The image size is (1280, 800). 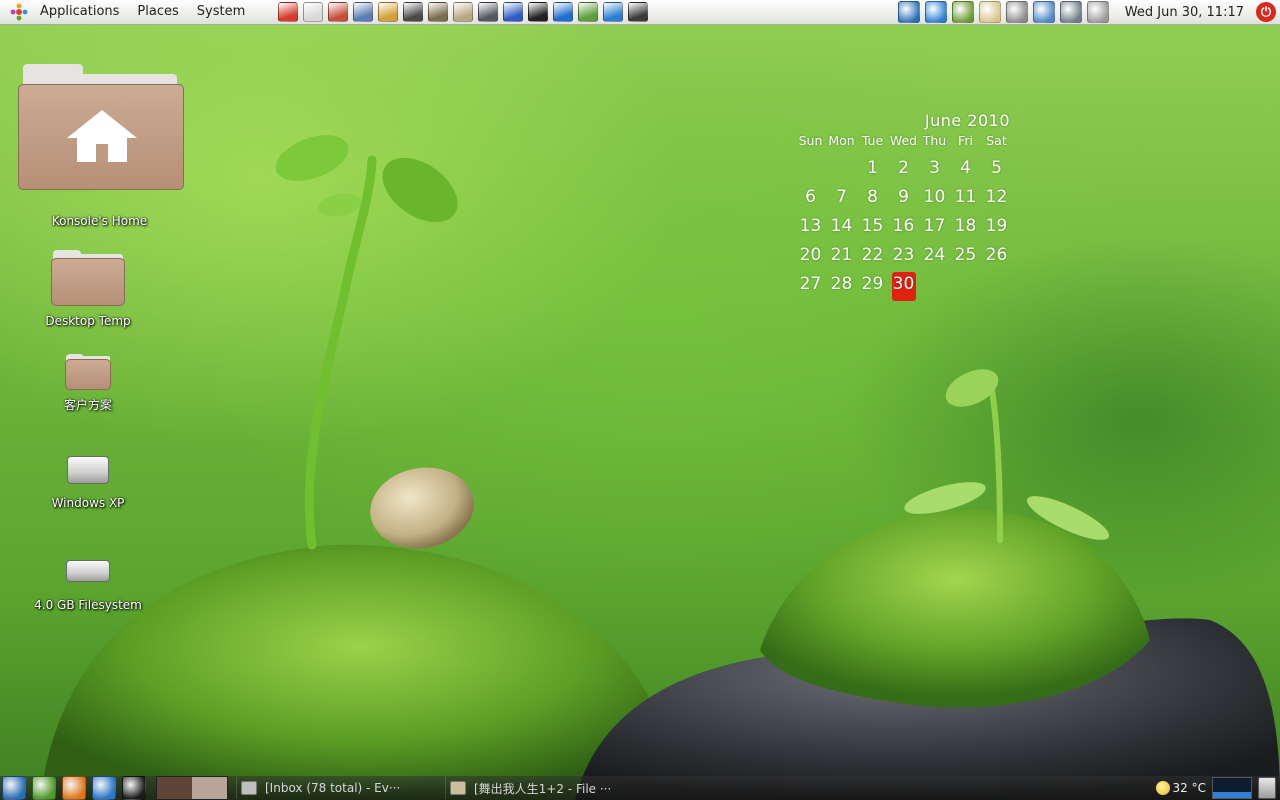 I want to click on calendar-day: 19, so click(x=996, y=228).